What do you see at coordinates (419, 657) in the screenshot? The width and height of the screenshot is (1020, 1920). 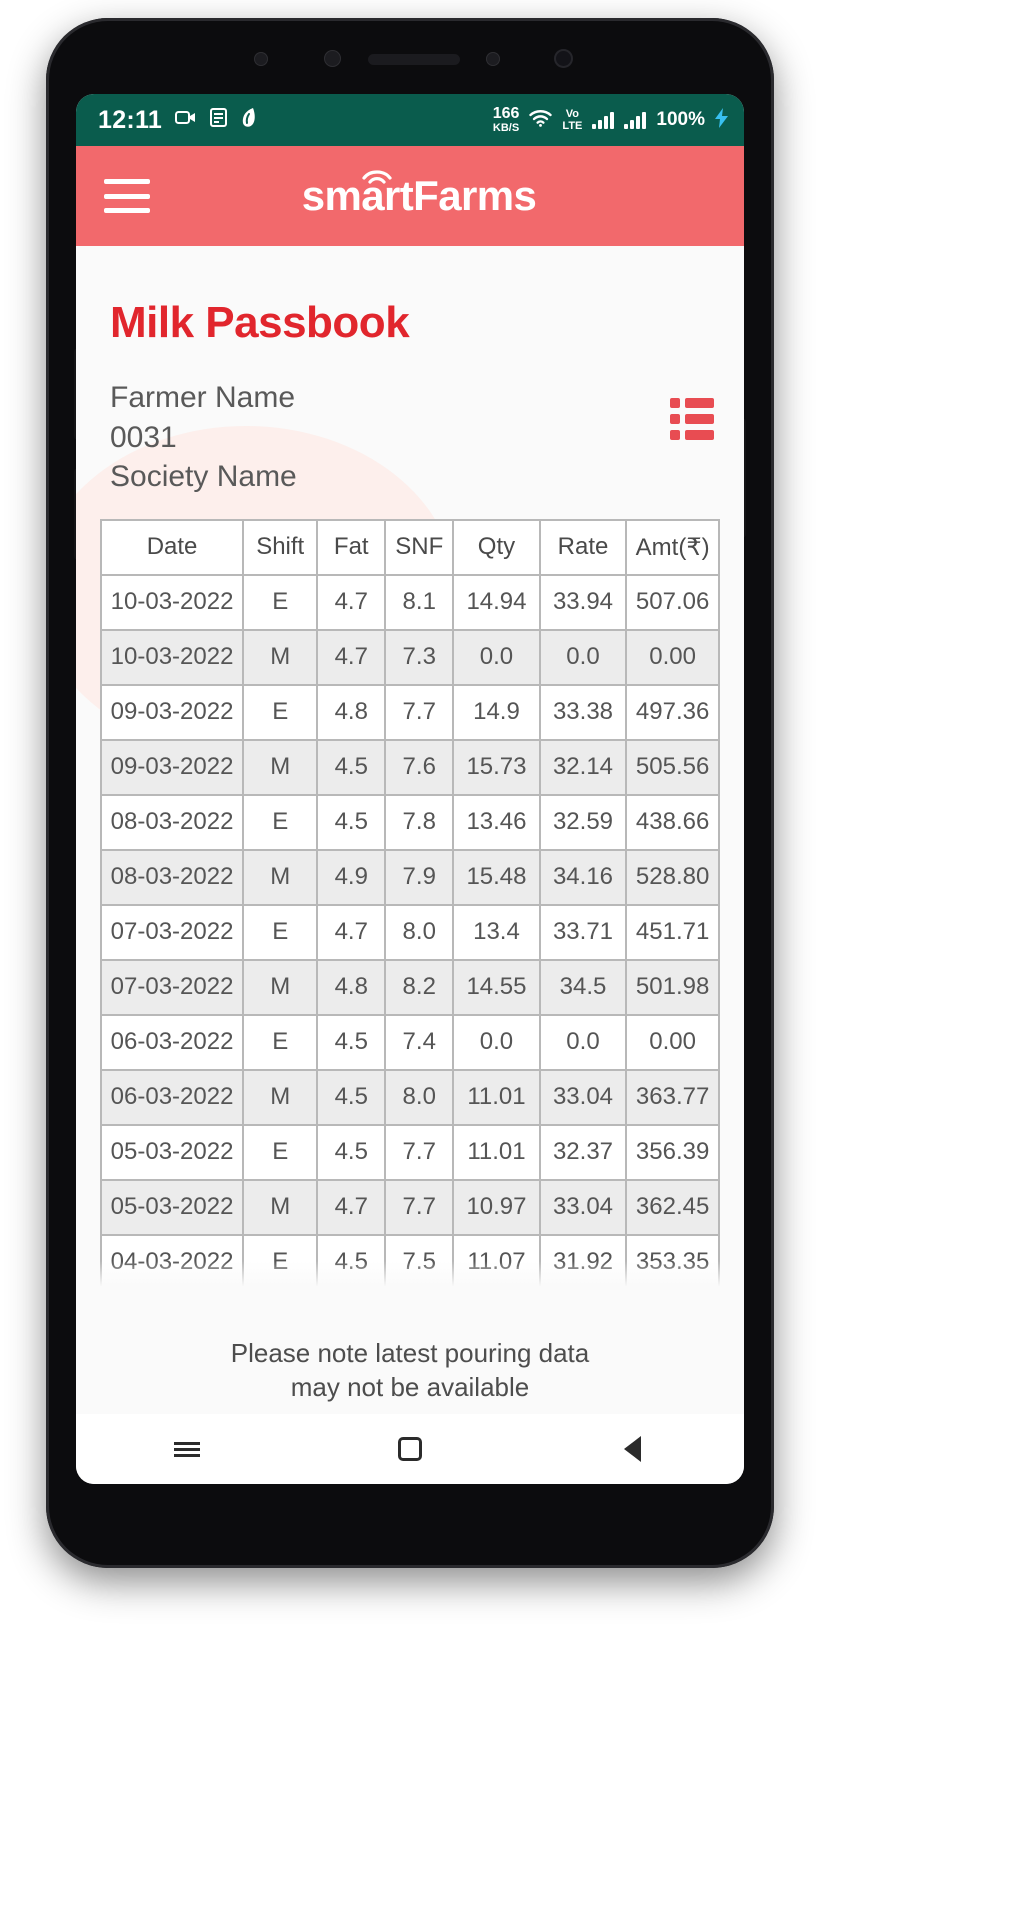 I see `table-cell: 7.3` at bounding box center [419, 657].